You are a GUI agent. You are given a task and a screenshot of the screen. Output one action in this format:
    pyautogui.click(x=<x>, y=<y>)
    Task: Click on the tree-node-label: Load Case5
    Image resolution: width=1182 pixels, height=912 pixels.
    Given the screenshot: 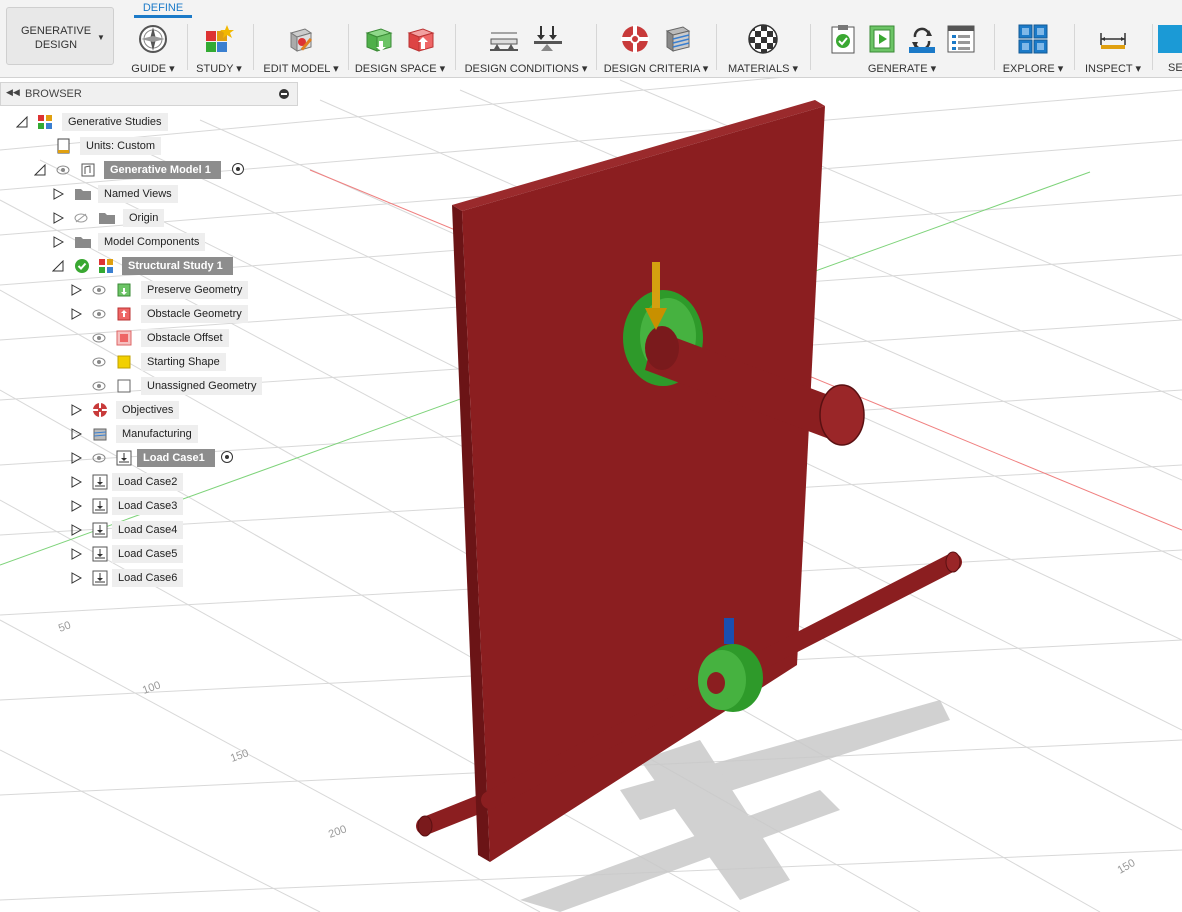 What is the action you would take?
    pyautogui.click(x=148, y=554)
    